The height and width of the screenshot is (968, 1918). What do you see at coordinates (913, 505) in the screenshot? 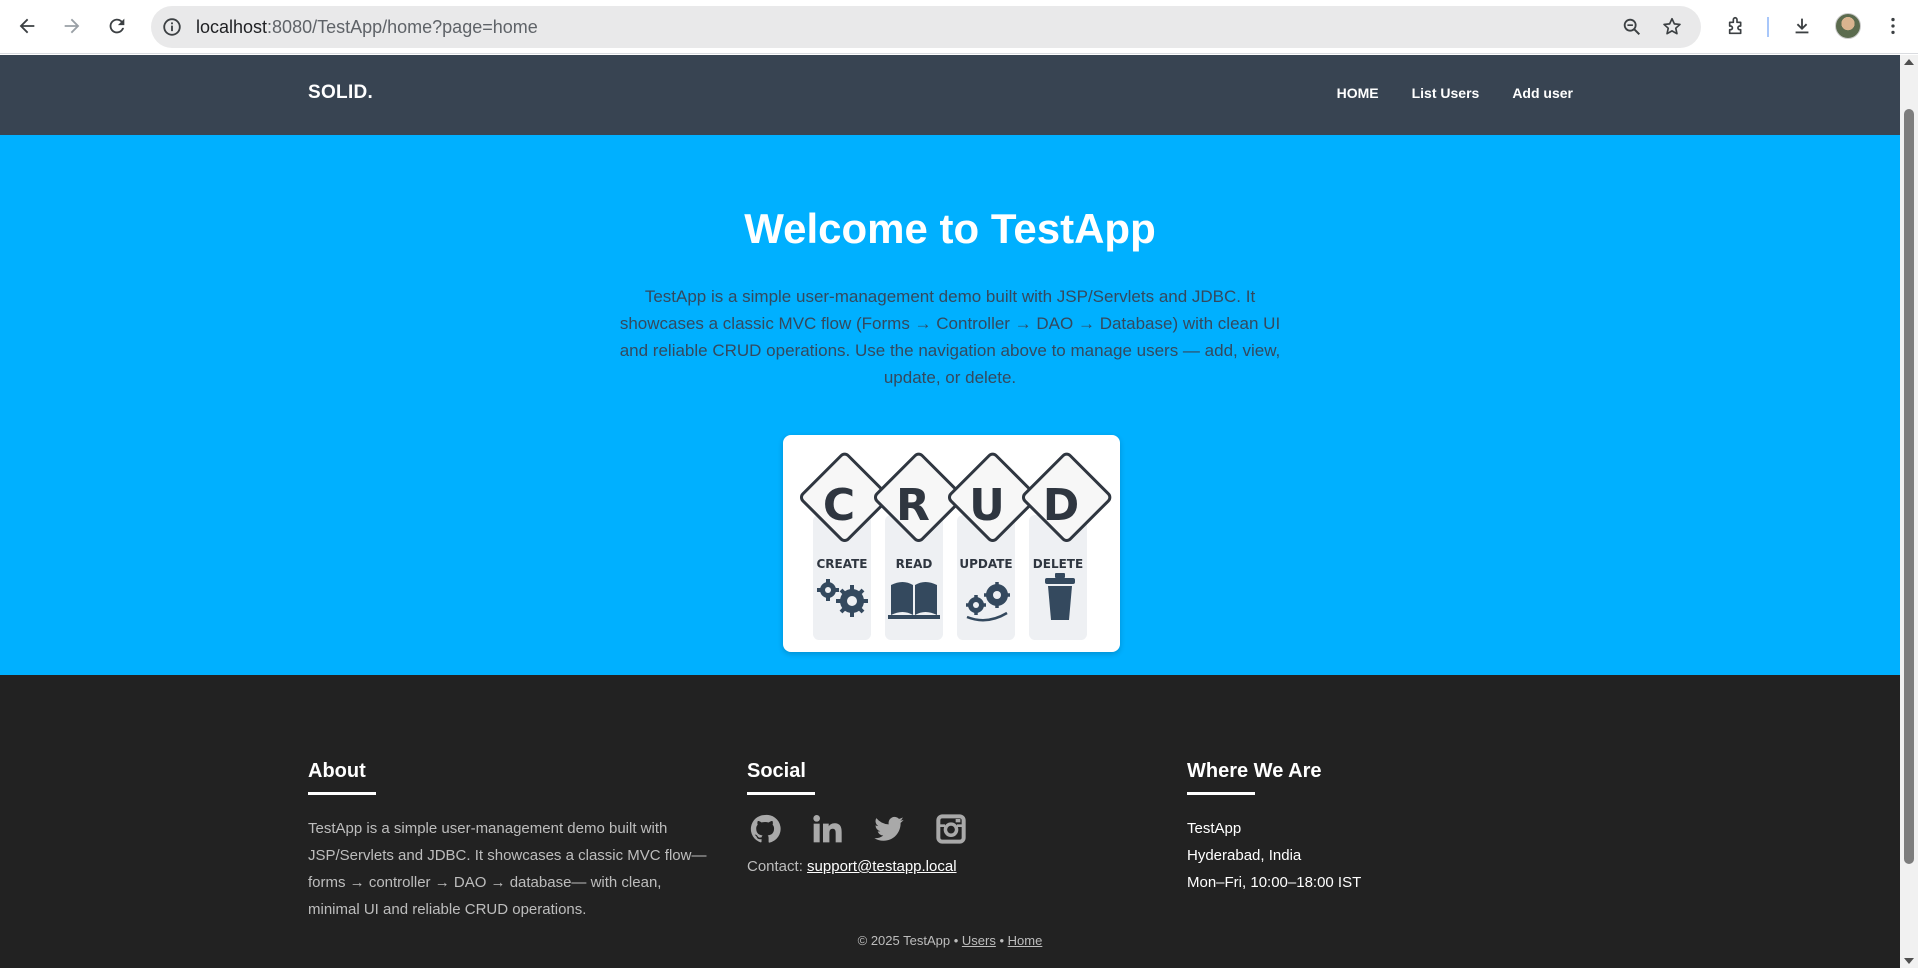
I see `crud-letter-r: R` at bounding box center [913, 505].